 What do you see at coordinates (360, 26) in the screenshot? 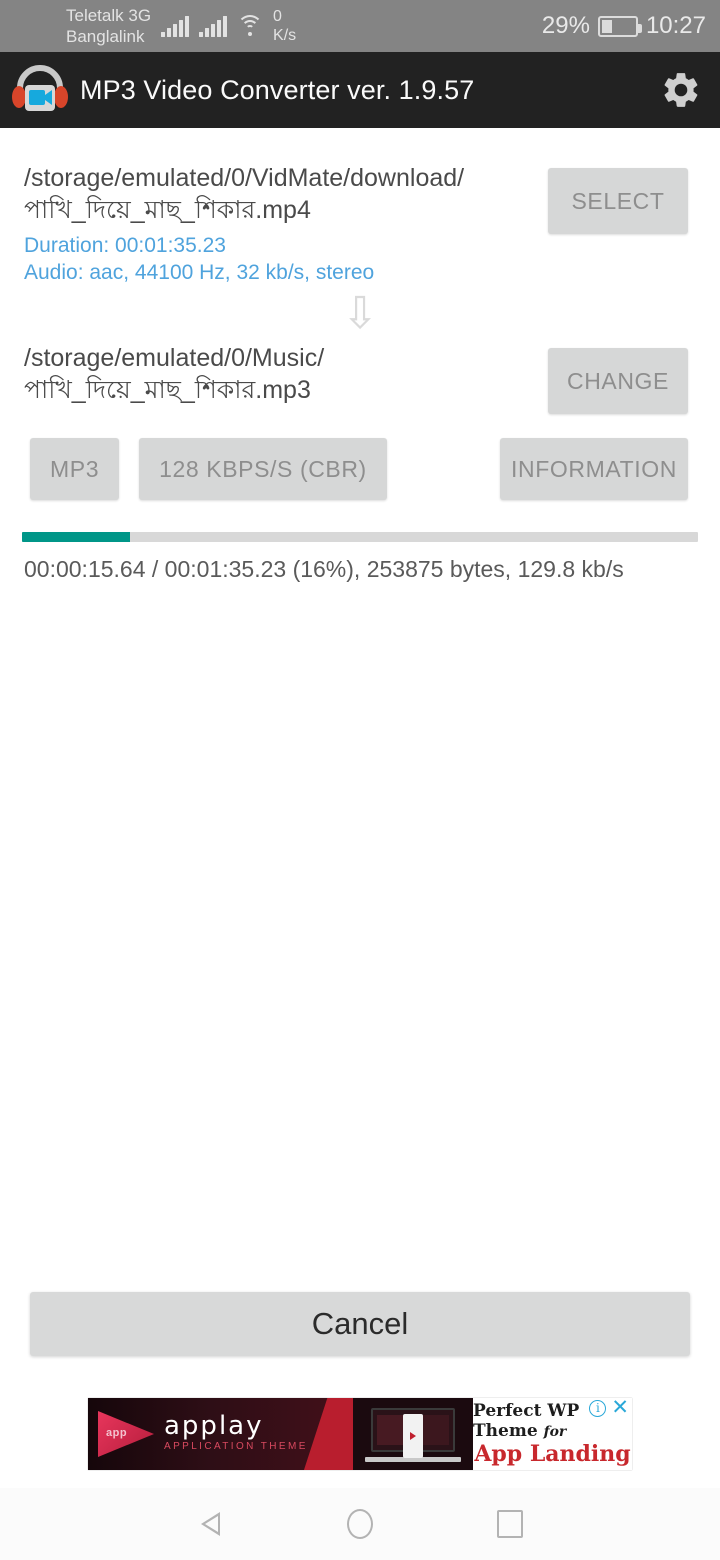
I see `status-bar: Teletalk 3G Banglalink 0 K/s 29% 10:27` at bounding box center [360, 26].